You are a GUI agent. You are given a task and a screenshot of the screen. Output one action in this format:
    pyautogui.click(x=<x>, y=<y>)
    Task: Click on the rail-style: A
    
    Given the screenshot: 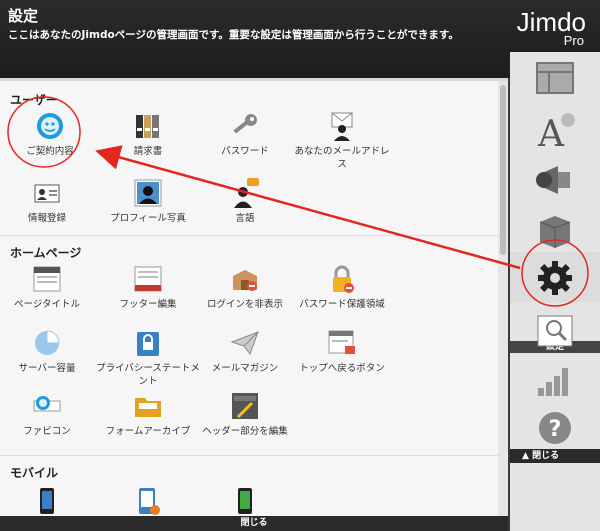 What is the action you would take?
    pyautogui.click(x=555, y=127)
    